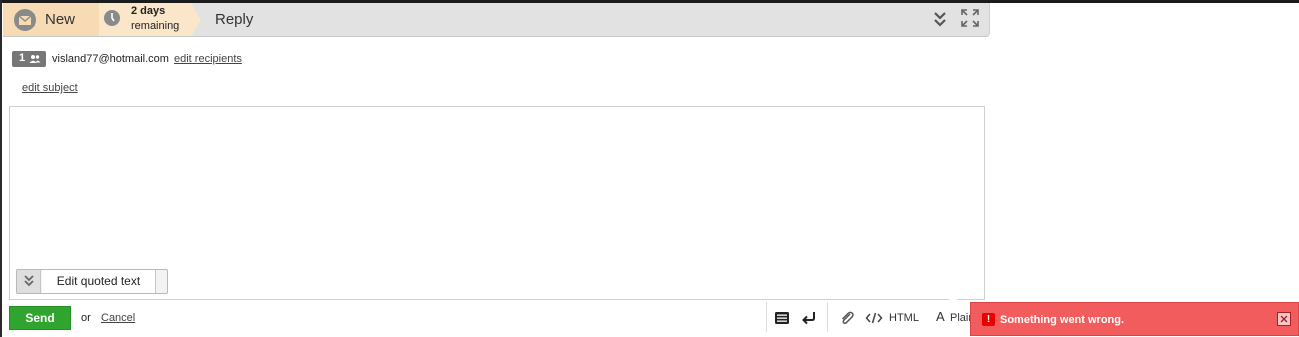 The width and height of the screenshot is (1299, 337). I want to click on days-remaining-tab: 2 days remaining, so click(145, 19).